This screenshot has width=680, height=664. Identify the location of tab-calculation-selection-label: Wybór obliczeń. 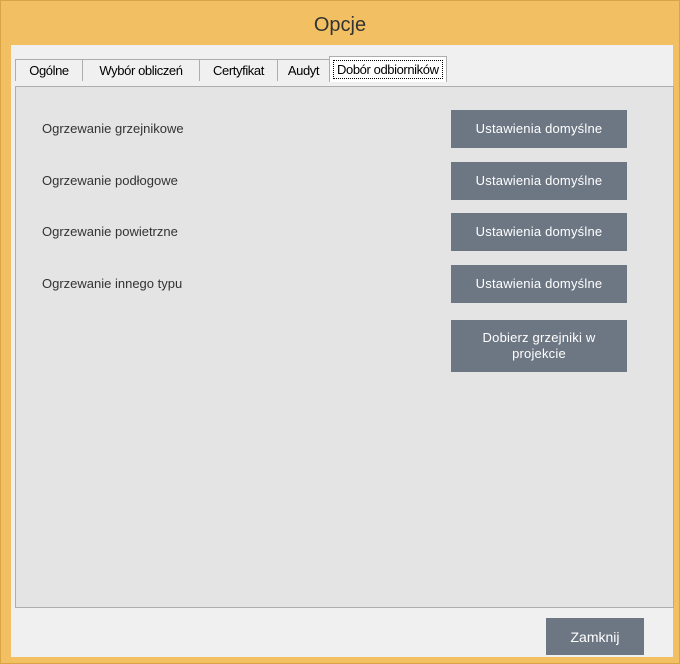
(141, 70).